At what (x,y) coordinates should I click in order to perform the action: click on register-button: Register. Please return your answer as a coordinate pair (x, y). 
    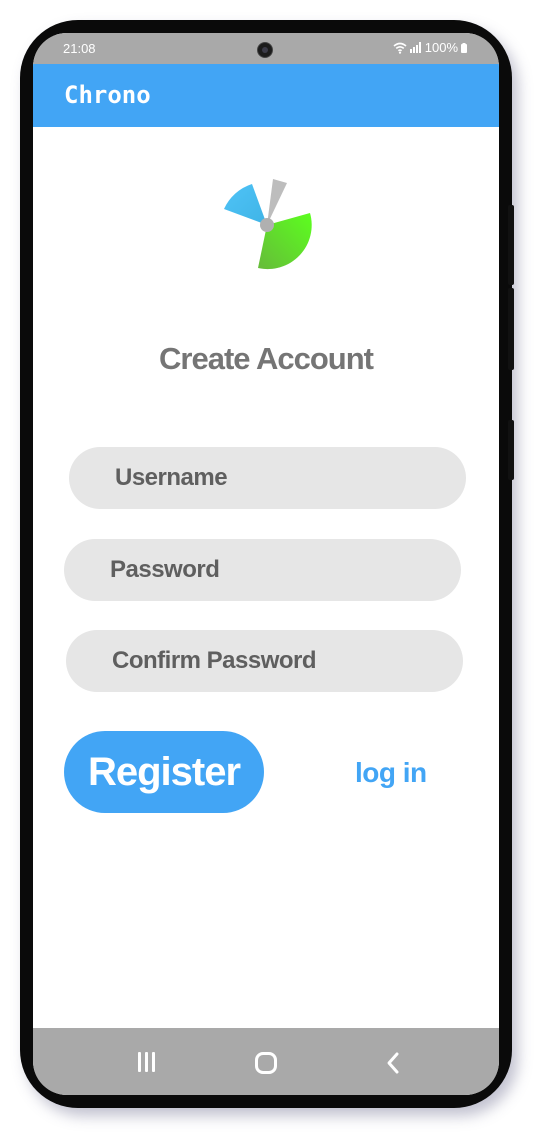
    Looking at the image, I should click on (164, 772).